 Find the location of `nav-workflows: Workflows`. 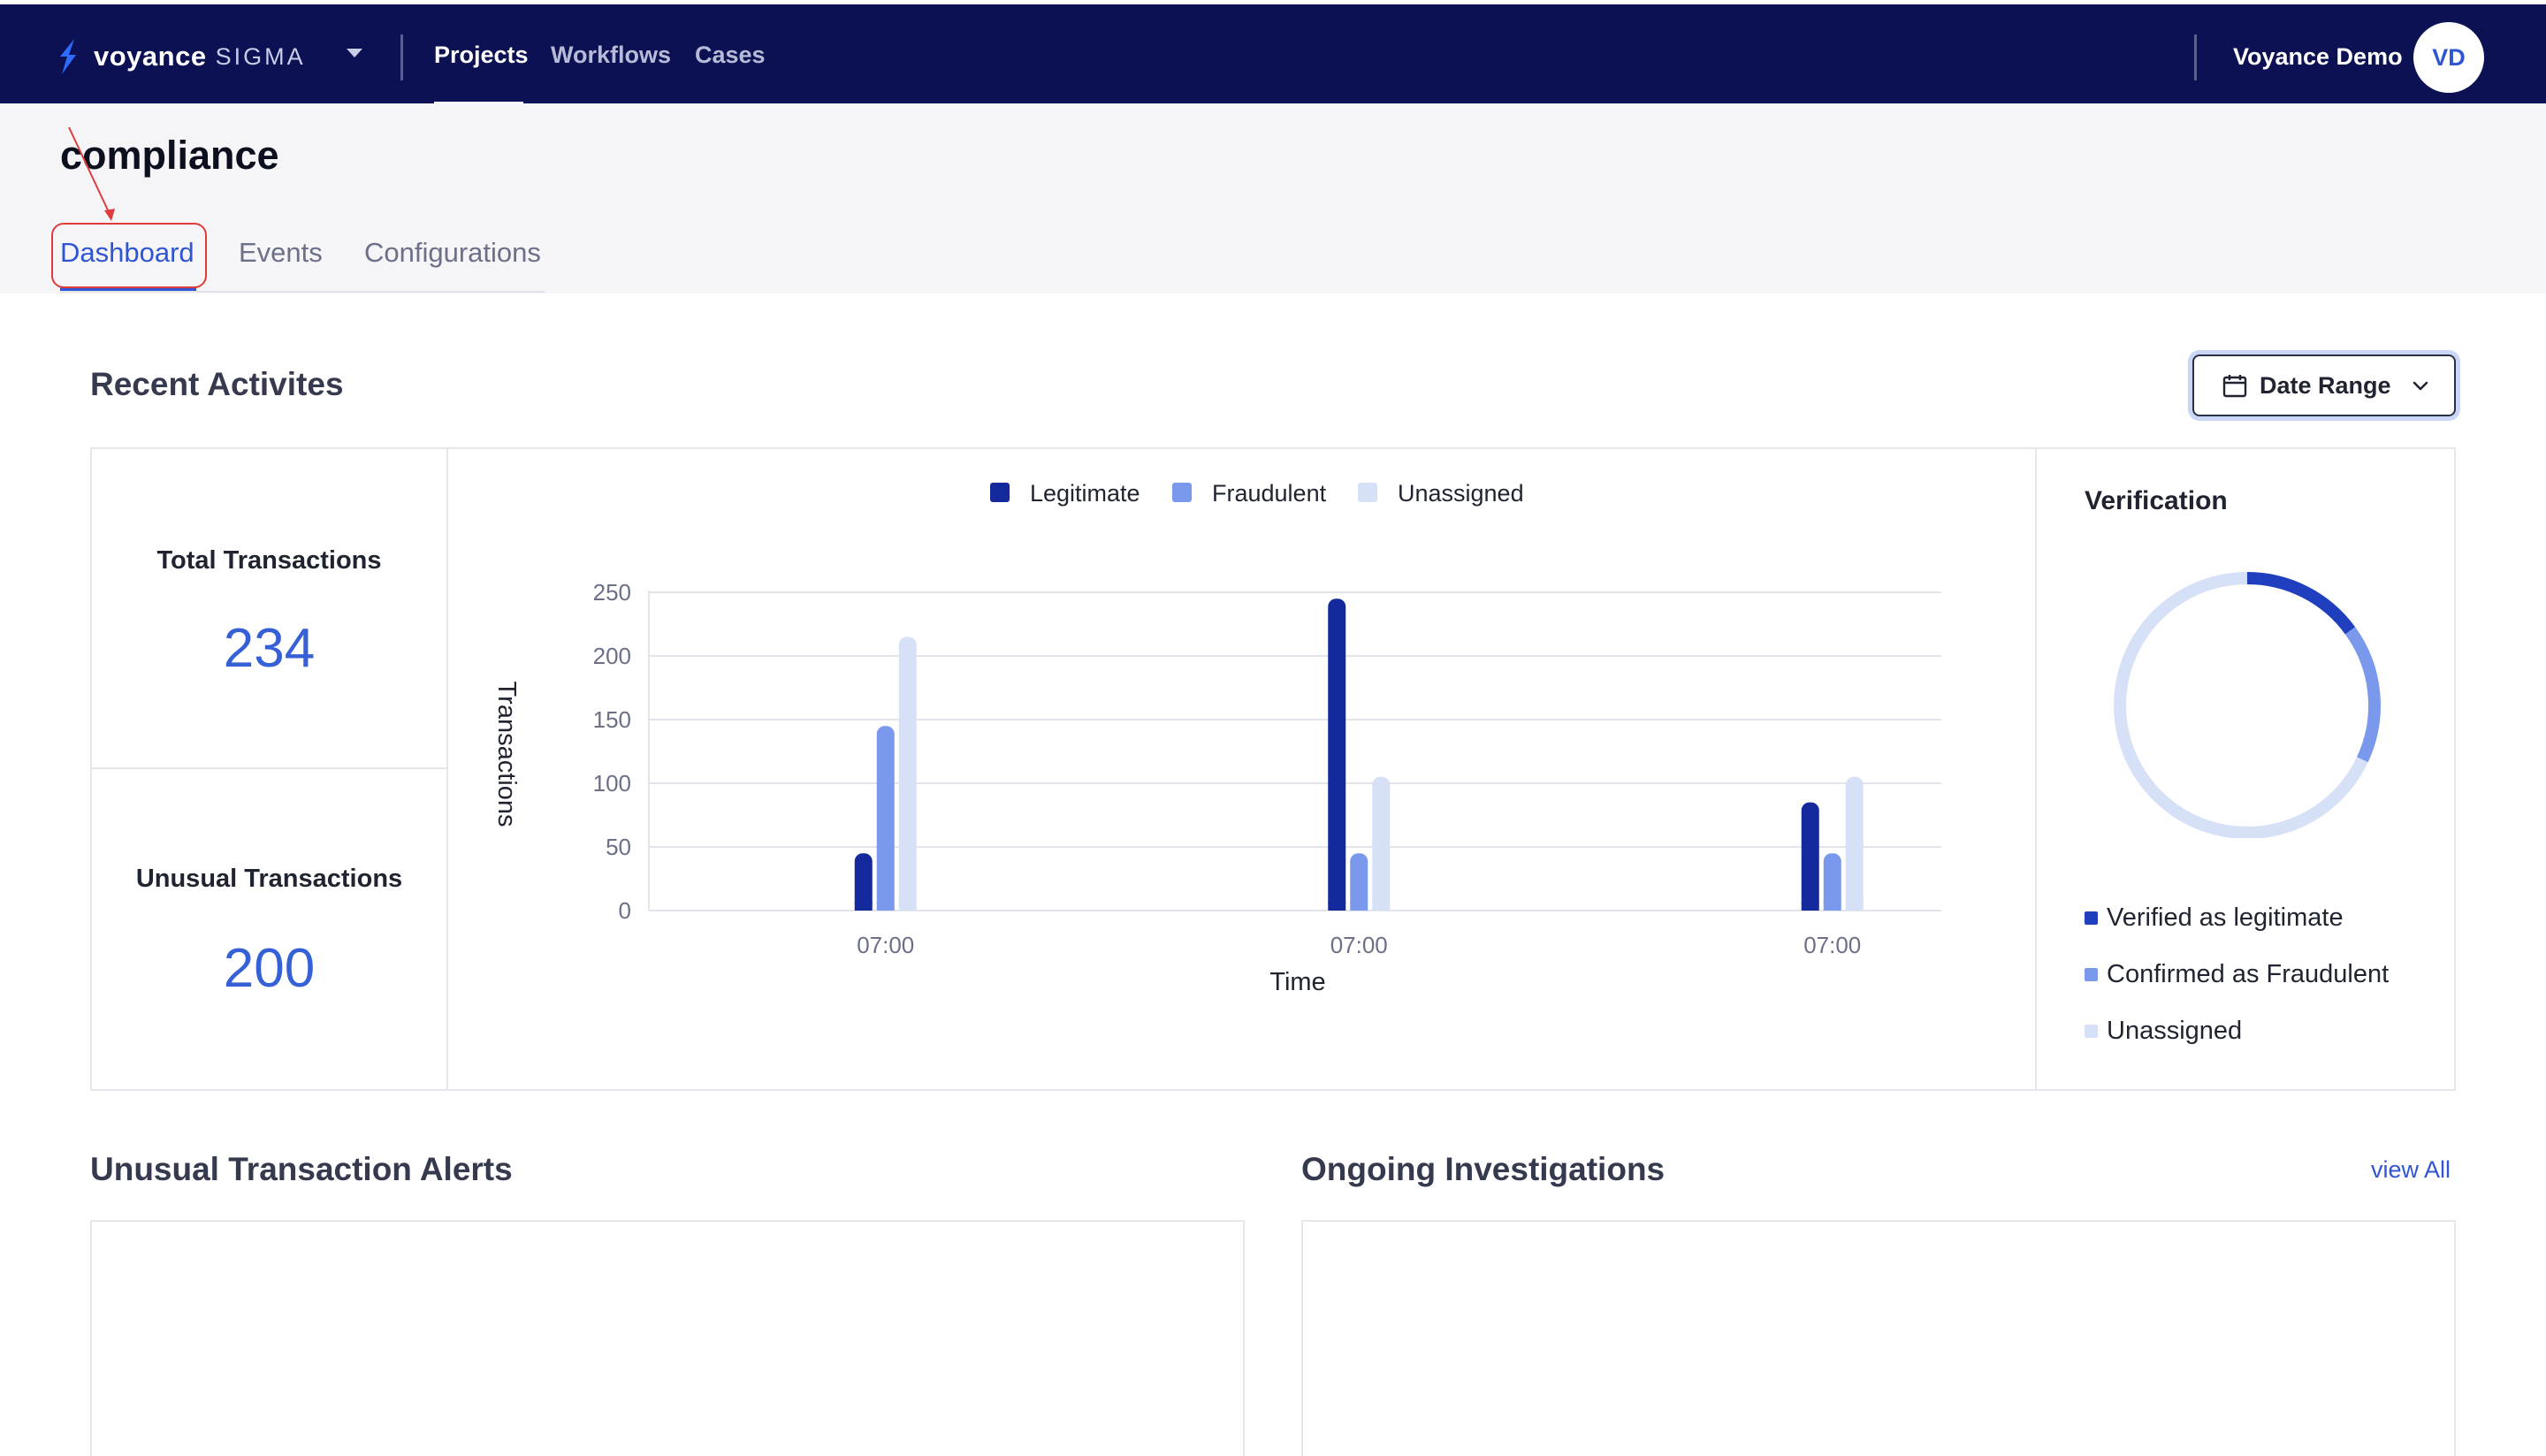

nav-workflows: Workflows is located at coordinates (611, 55).